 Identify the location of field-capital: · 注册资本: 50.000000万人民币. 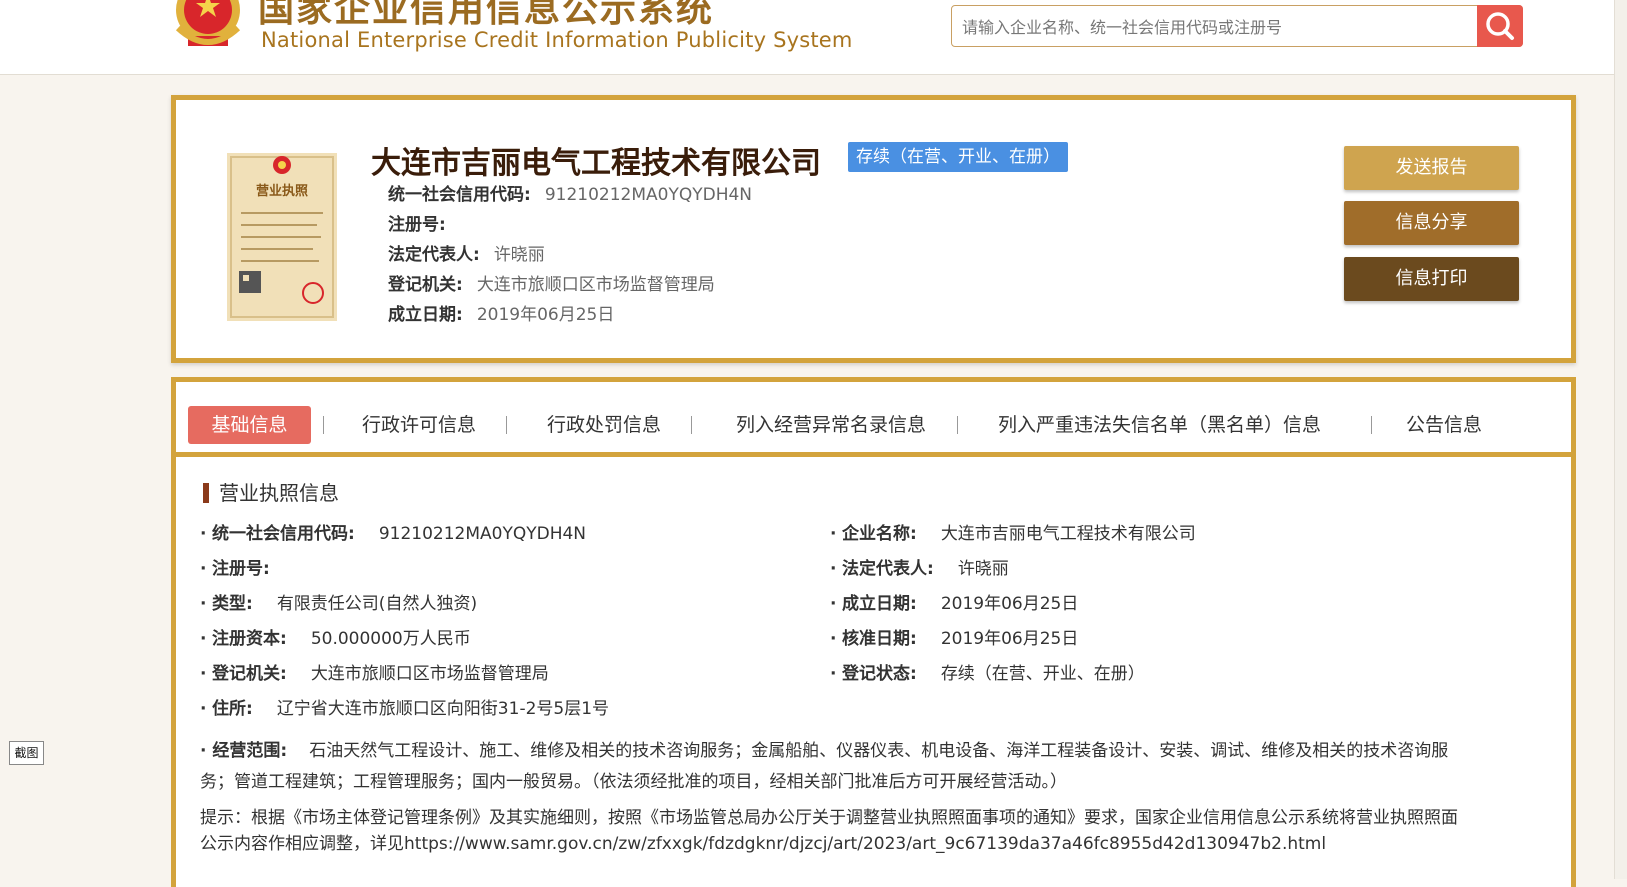
(335, 639).